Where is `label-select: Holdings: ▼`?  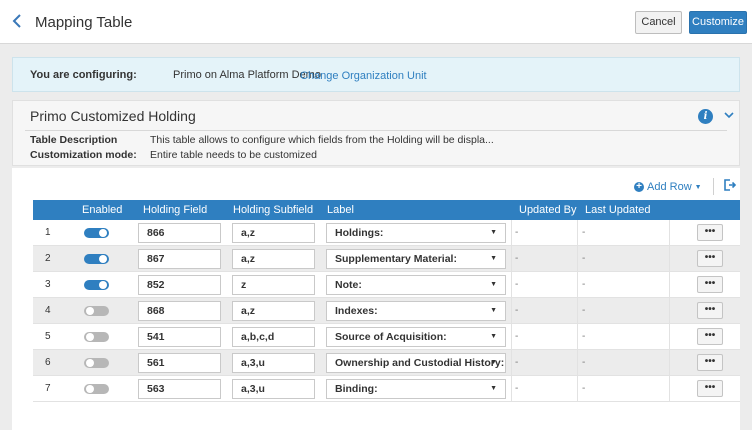
label-select: Holdings: ▼ is located at coordinates (416, 233).